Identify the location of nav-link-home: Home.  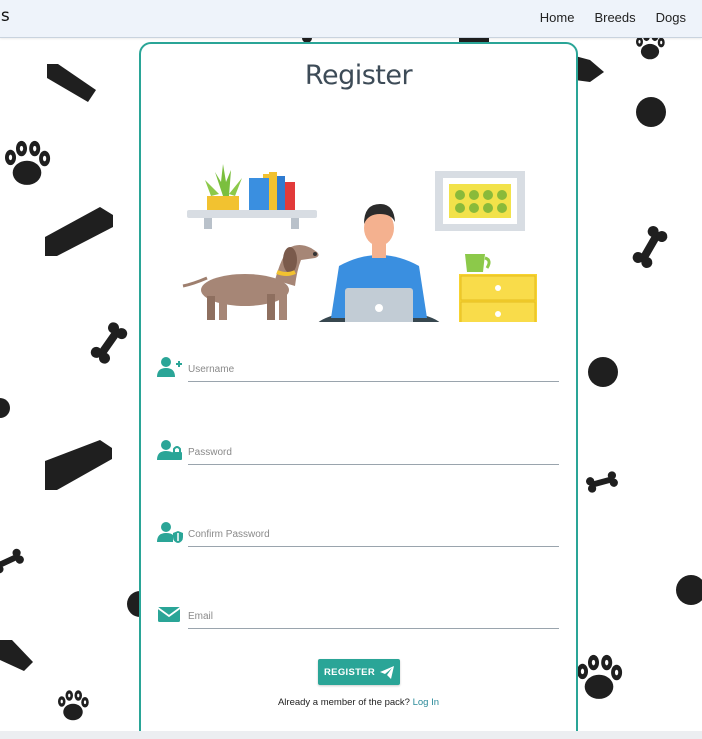
(557, 17).